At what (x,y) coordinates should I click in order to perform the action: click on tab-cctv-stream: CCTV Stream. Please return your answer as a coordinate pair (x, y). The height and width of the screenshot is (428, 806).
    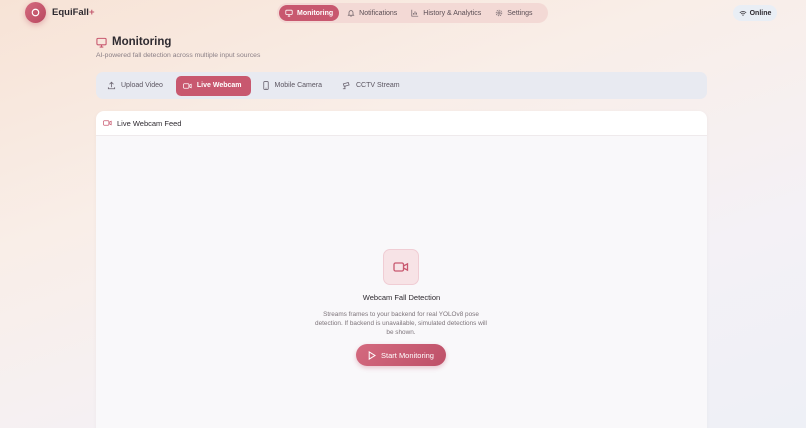
    Looking at the image, I should click on (372, 86).